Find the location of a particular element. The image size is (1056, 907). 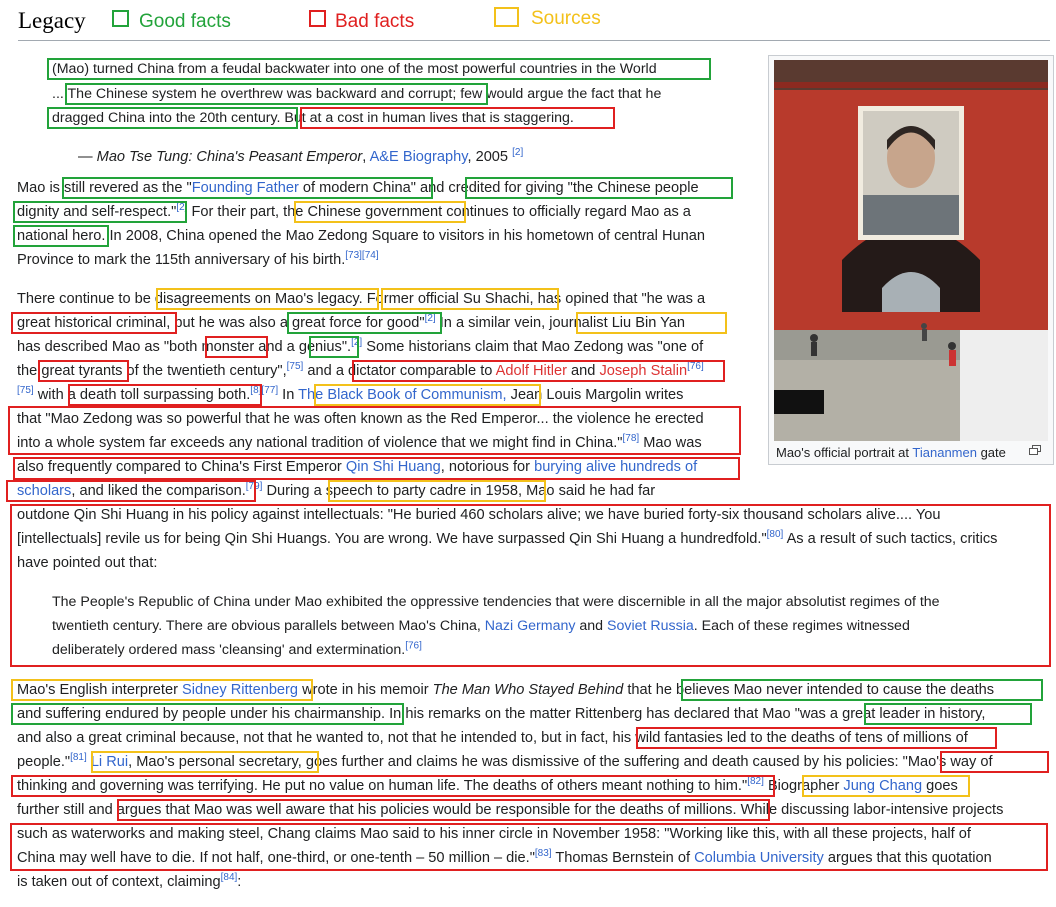

citation-ref: [73][74] is located at coordinates (361, 255).